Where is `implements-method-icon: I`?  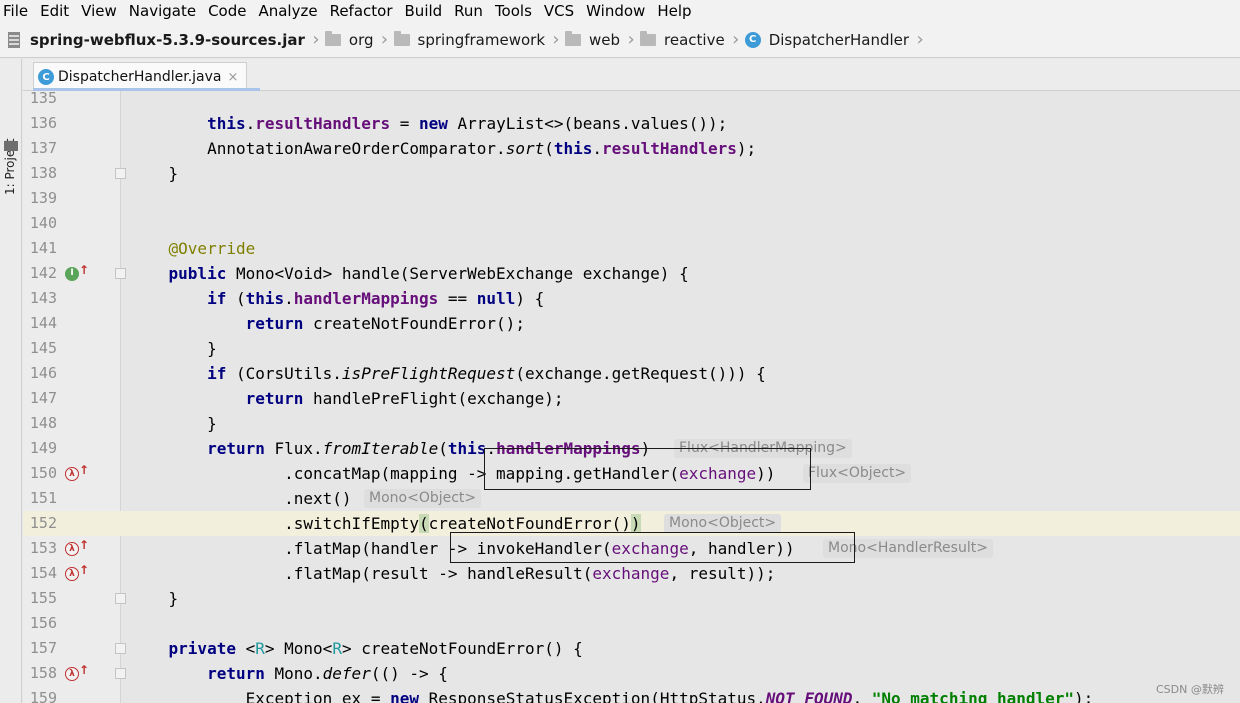 implements-method-icon: I is located at coordinates (72, 274).